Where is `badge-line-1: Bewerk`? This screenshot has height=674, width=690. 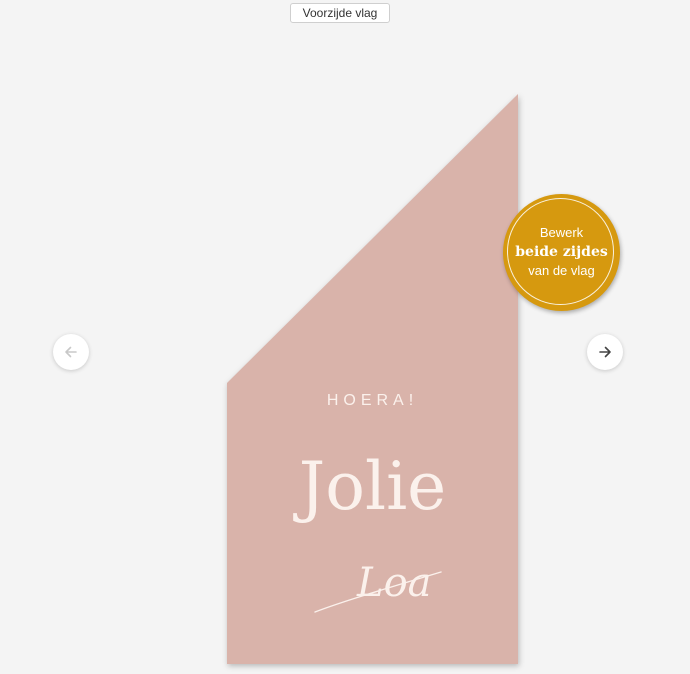 badge-line-1: Bewerk is located at coordinates (561, 232).